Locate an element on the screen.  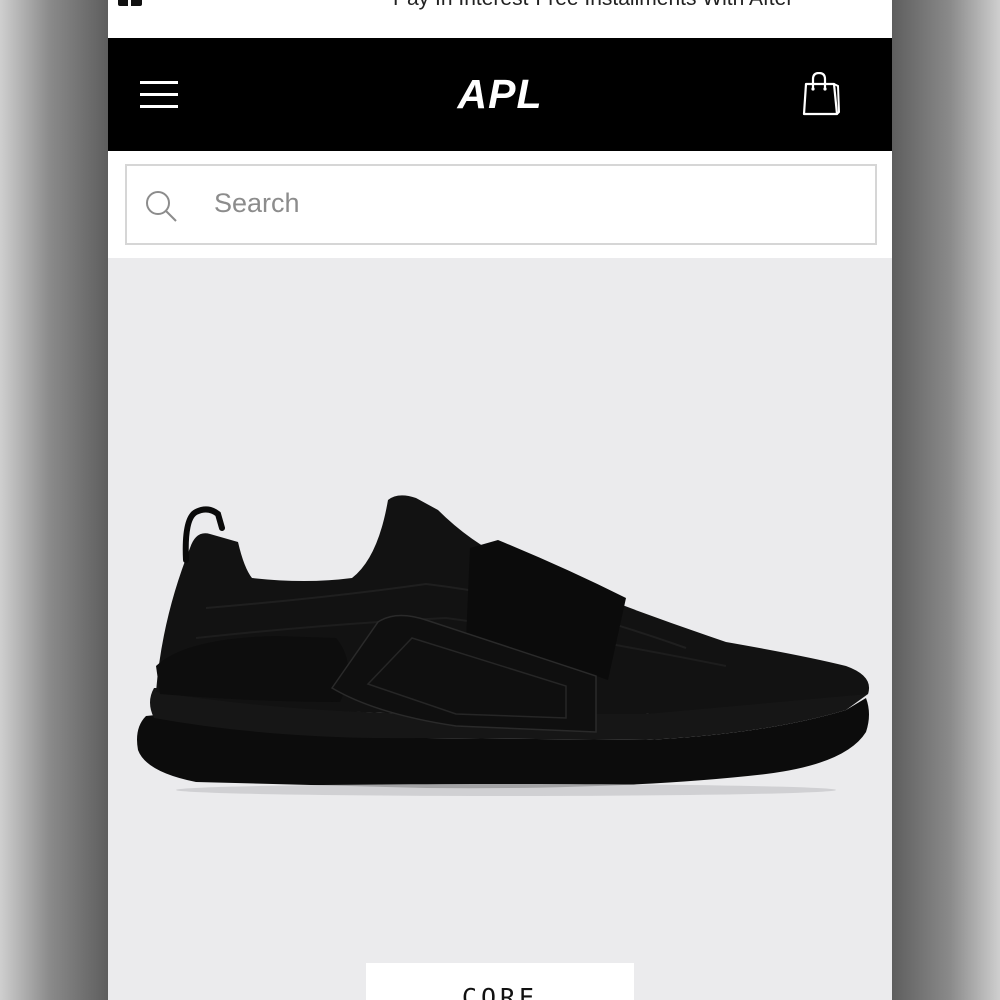
search-icon is located at coordinates (161, 206).